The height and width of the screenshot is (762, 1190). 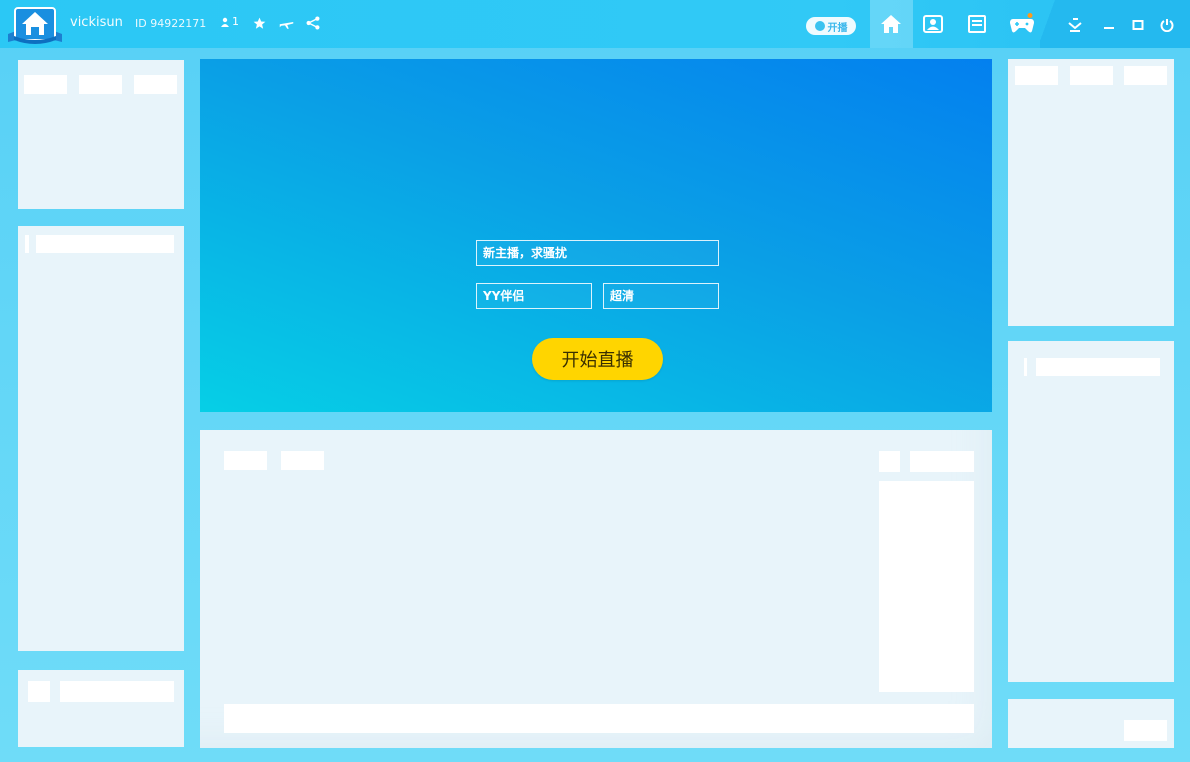 I want to click on right-bottom-button, so click(x=1145, y=730).